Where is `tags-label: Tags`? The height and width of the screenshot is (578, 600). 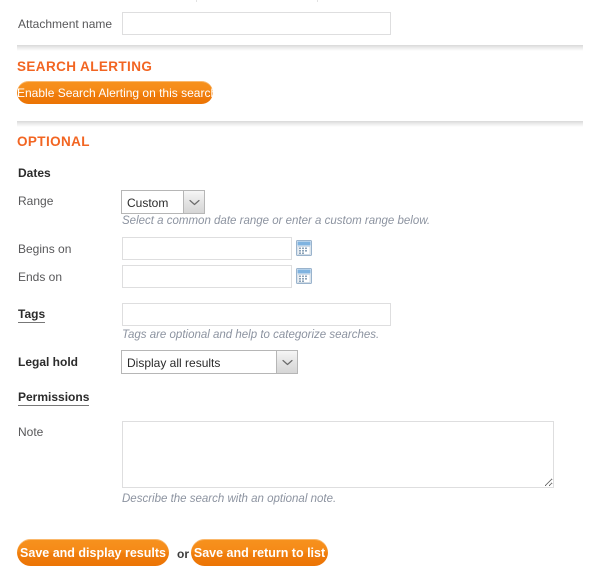
tags-label: Tags is located at coordinates (32, 315).